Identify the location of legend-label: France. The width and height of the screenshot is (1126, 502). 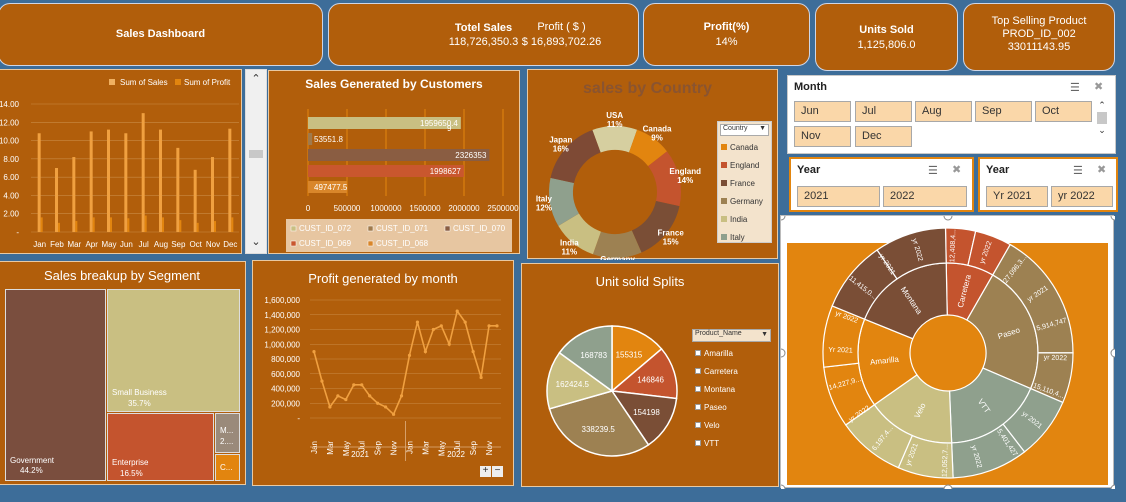
(742, 183).